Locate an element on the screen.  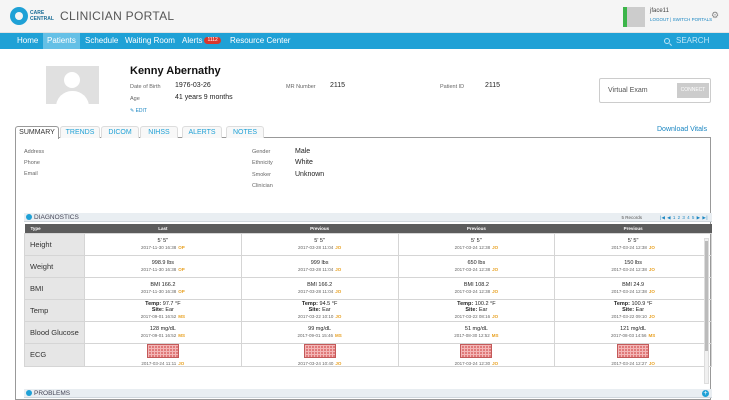
table-cell: 999 lbs 2017-03-28 11:04 JO is located at coordinates (319, 266).